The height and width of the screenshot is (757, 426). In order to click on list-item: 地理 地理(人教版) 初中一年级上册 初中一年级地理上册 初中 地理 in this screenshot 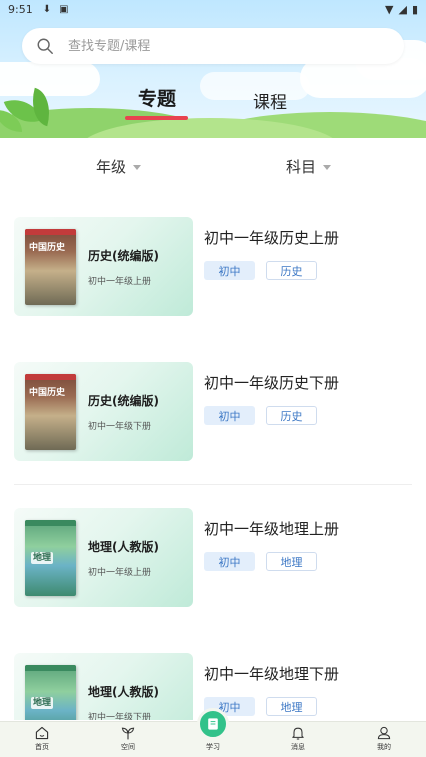, I will do `click(214, 558)`.